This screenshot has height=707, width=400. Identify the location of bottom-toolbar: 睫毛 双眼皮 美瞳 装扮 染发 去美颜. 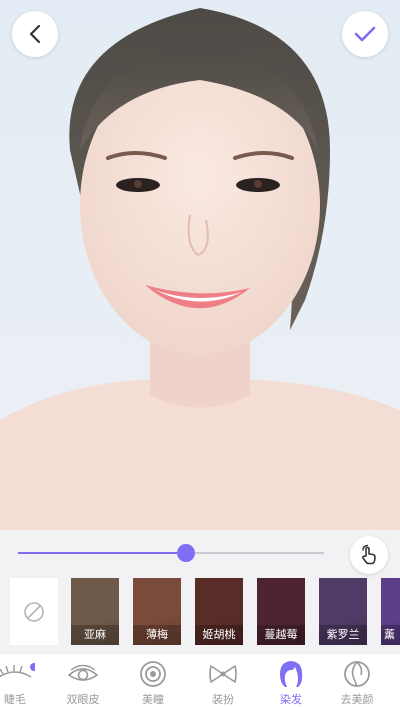
(200, 680).